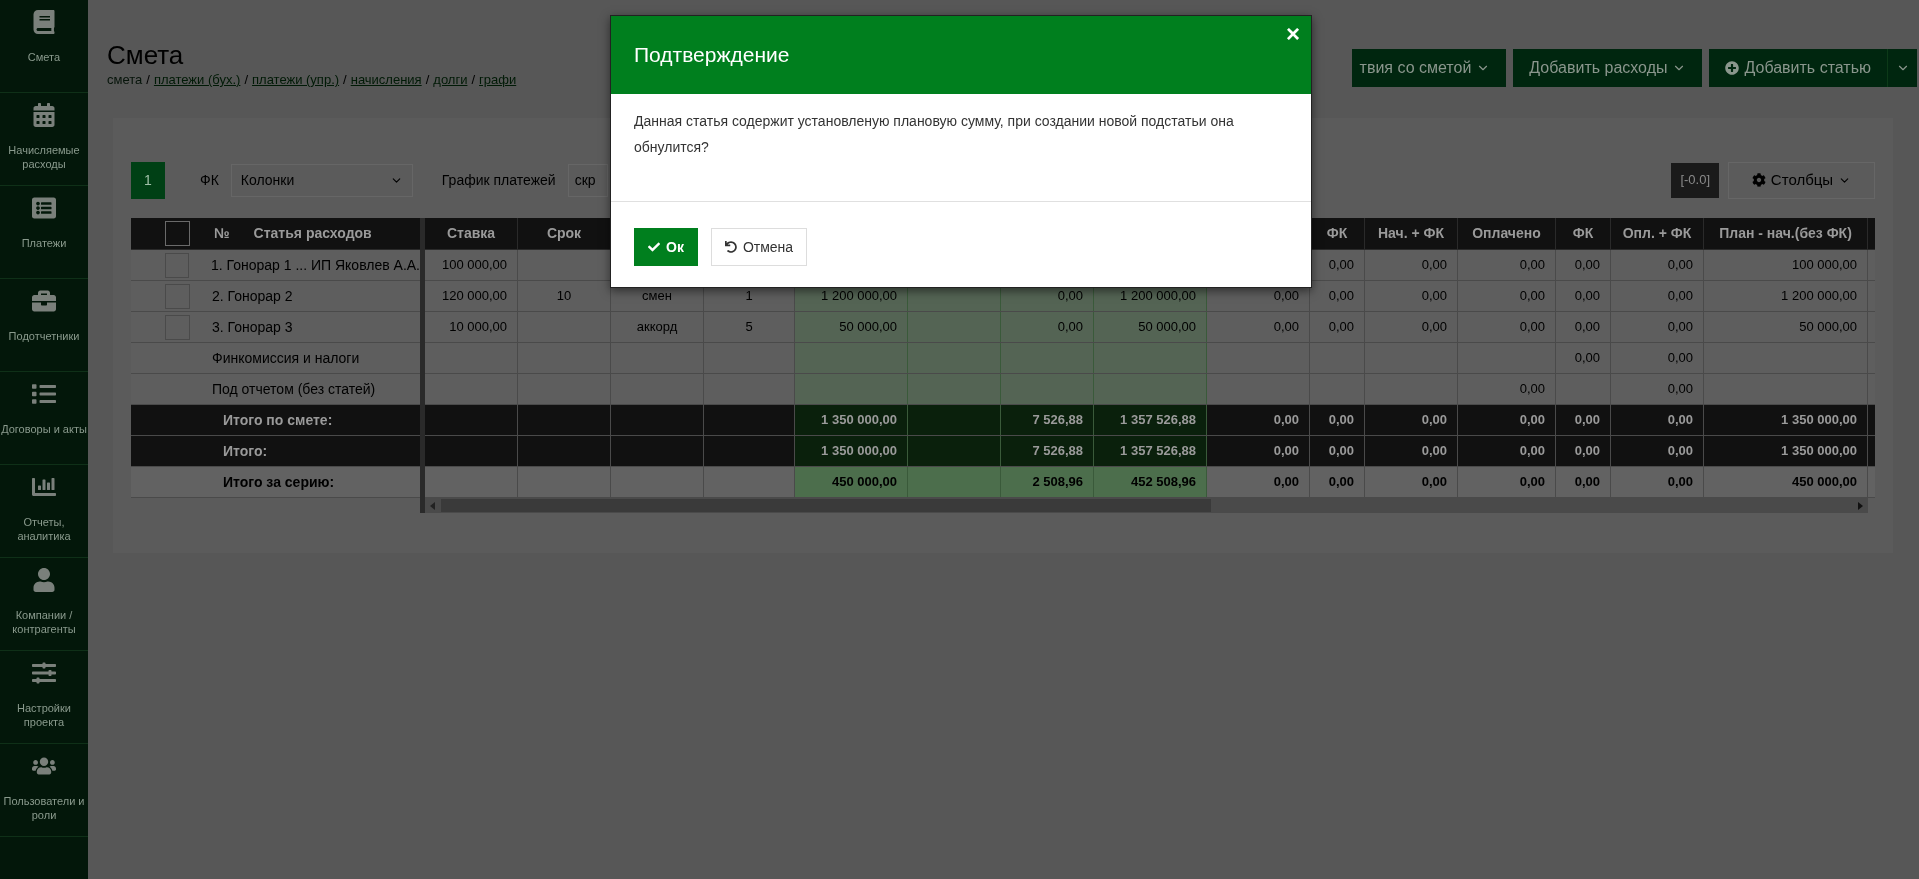 The width and height of the screenshot is (1919, 879). What do you see at coordinates (759, 247) in the screenshot?
I see `cancel-button: Отмена` at bounding box center [759, 247].